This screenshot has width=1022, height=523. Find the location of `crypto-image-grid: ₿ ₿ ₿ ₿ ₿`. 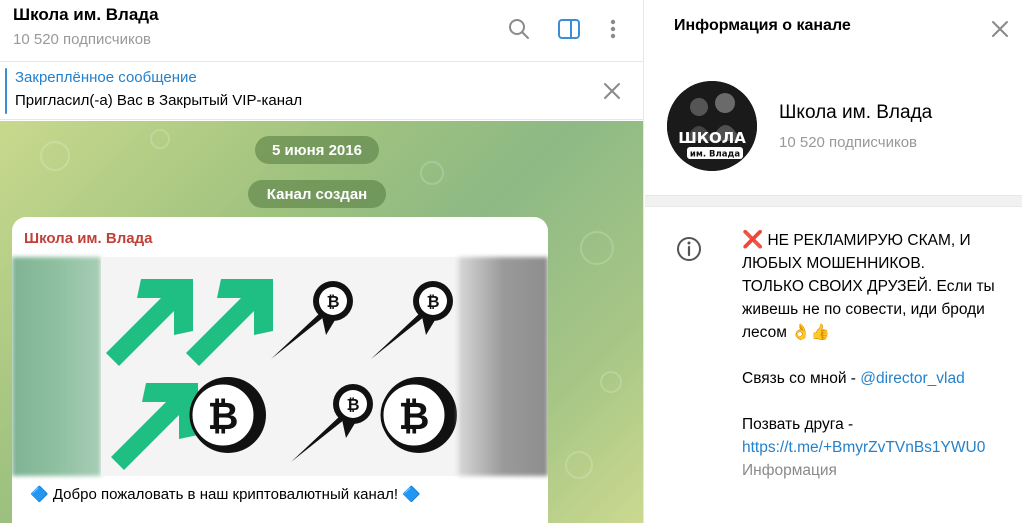

crypto-image-grid: ₿ ₿ ₿ ₿ ₿ is located at coordinates (279, 366).